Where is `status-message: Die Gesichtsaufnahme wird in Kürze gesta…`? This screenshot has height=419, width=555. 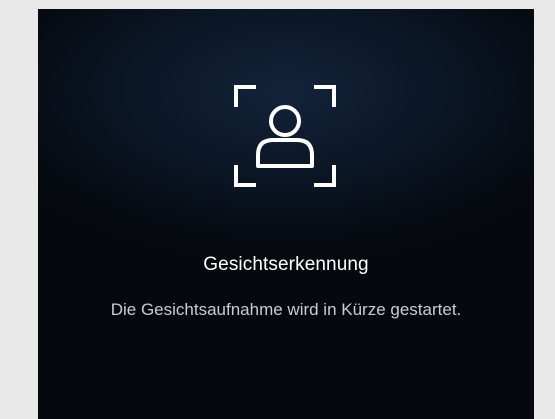
status-message: Die Gesichtsaufnahme wird in Kürze gesta… is located at coordinates (286, 309).